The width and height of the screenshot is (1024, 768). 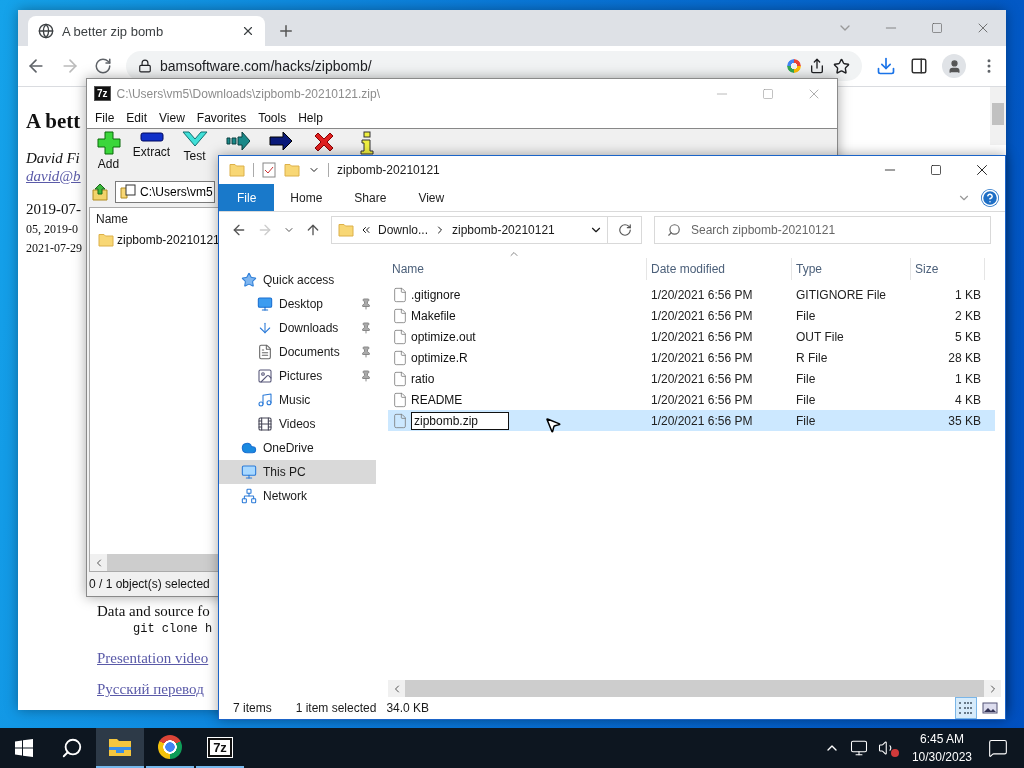 I want to click on table-cell: .gitignore, so click(x=436, y=294).